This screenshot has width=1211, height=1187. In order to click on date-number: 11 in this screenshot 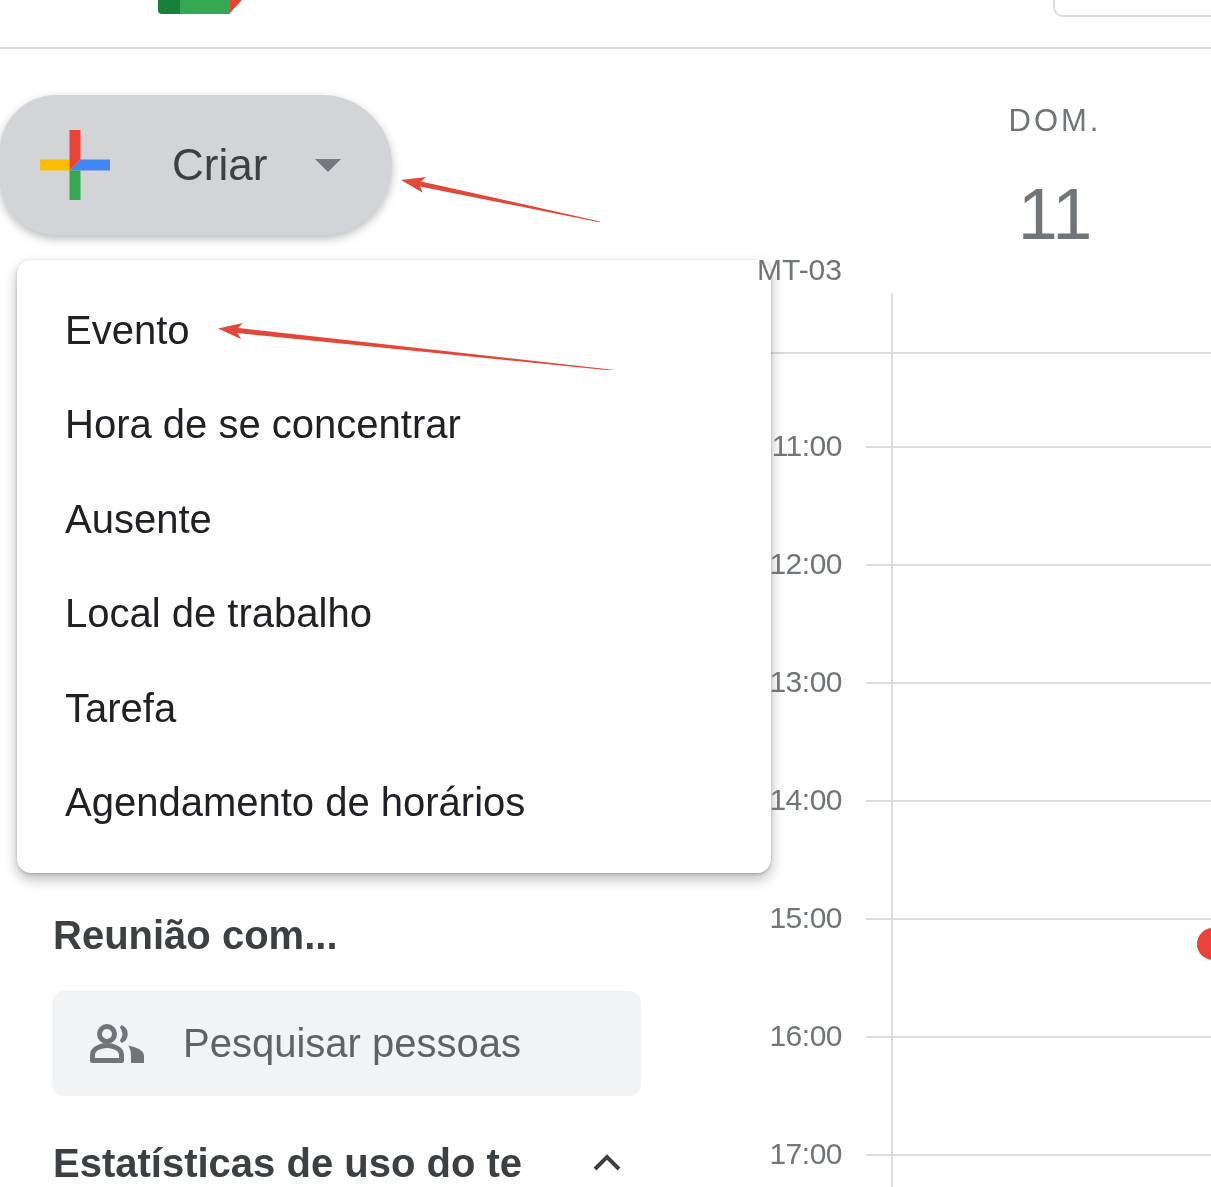, I will do `click(1055, 214)`.